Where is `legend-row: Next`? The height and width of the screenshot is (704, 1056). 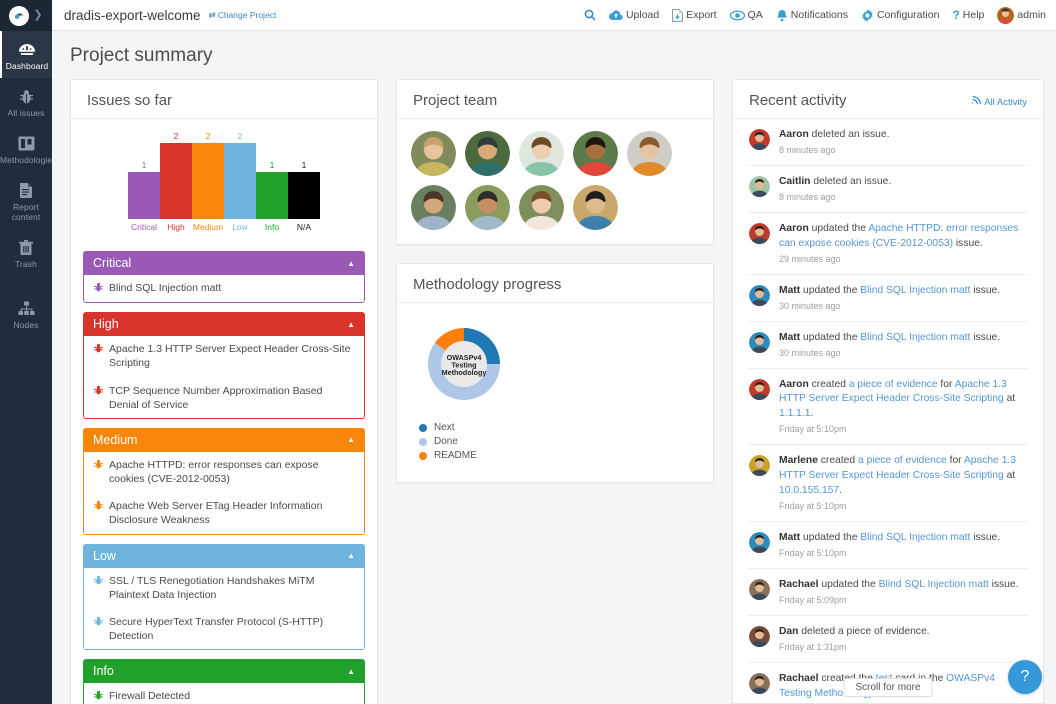
legend-row: Next is located at coordinates (559, 427).